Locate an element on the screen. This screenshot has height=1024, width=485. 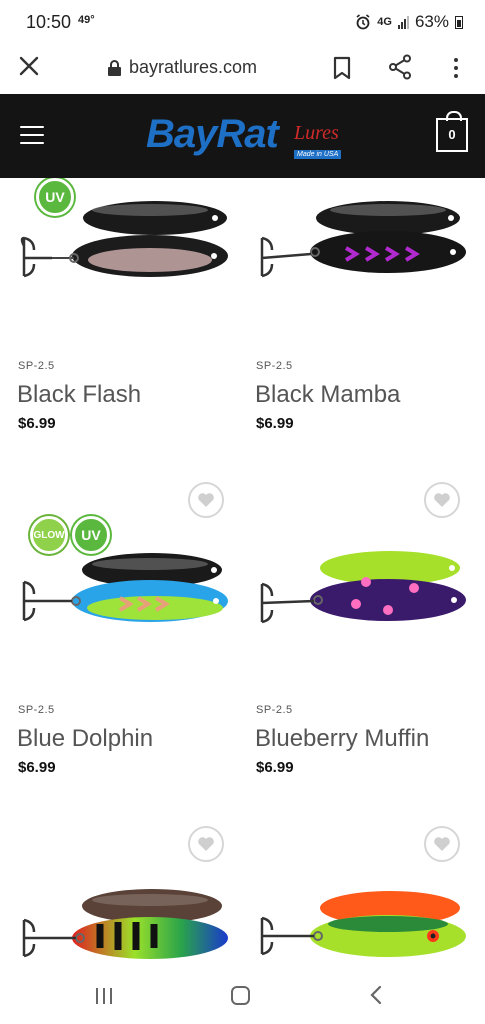
status-bar: 10:50 49° 4G 63% is located at coordinates (242, 22).